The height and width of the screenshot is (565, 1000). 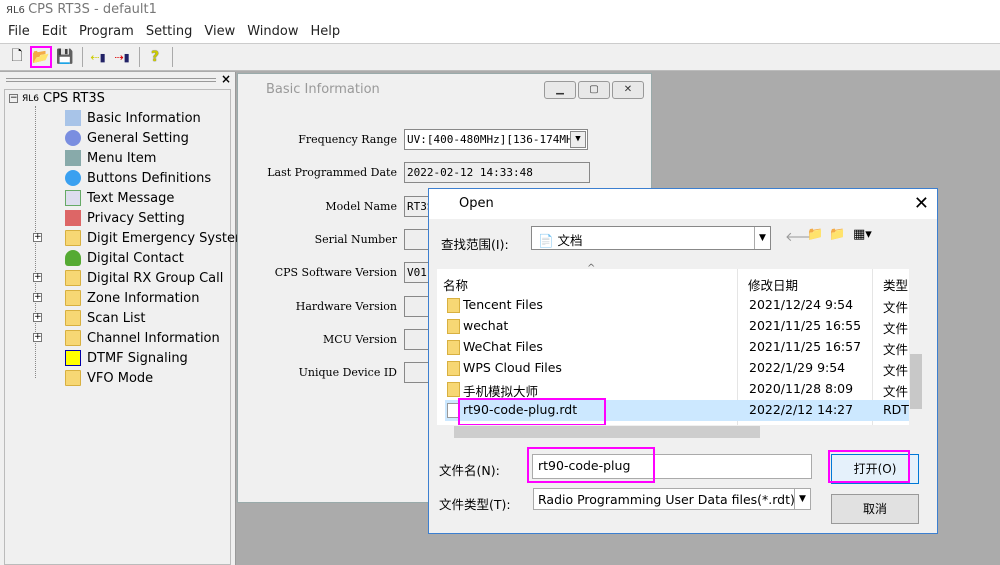 What do you see at coordinates (272, 32) in the screenshot?
I see `menu-window: Window` at bounding box center [272, 32].